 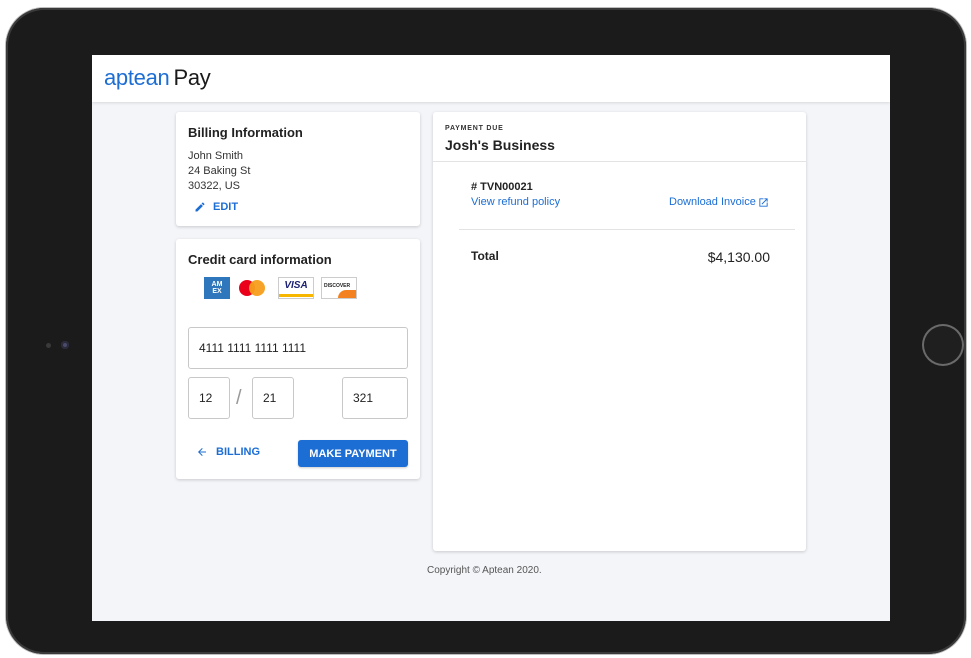 What do you see at coordinates (216, 156) in the screenshot?
I see `billing-name: John Smith` at bounding box center [216, 156].